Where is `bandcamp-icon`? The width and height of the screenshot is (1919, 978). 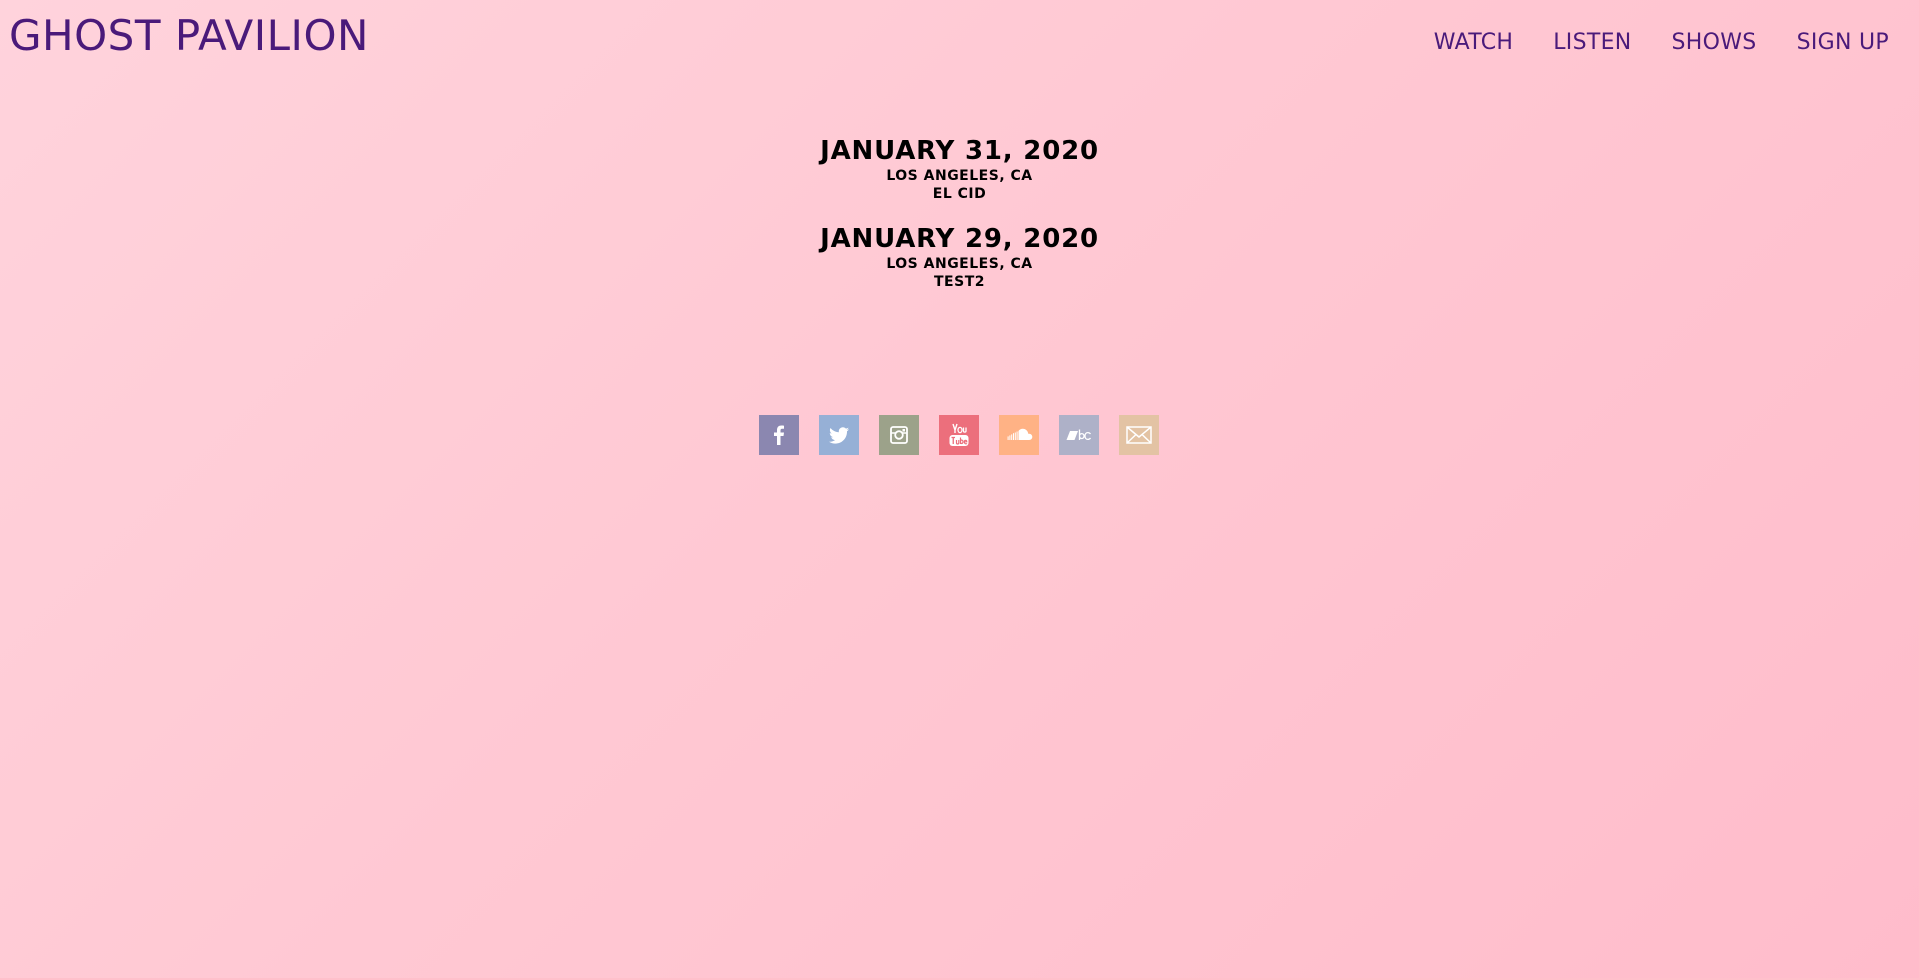 bandcamp-icon is located at coordinates (1079, 435).